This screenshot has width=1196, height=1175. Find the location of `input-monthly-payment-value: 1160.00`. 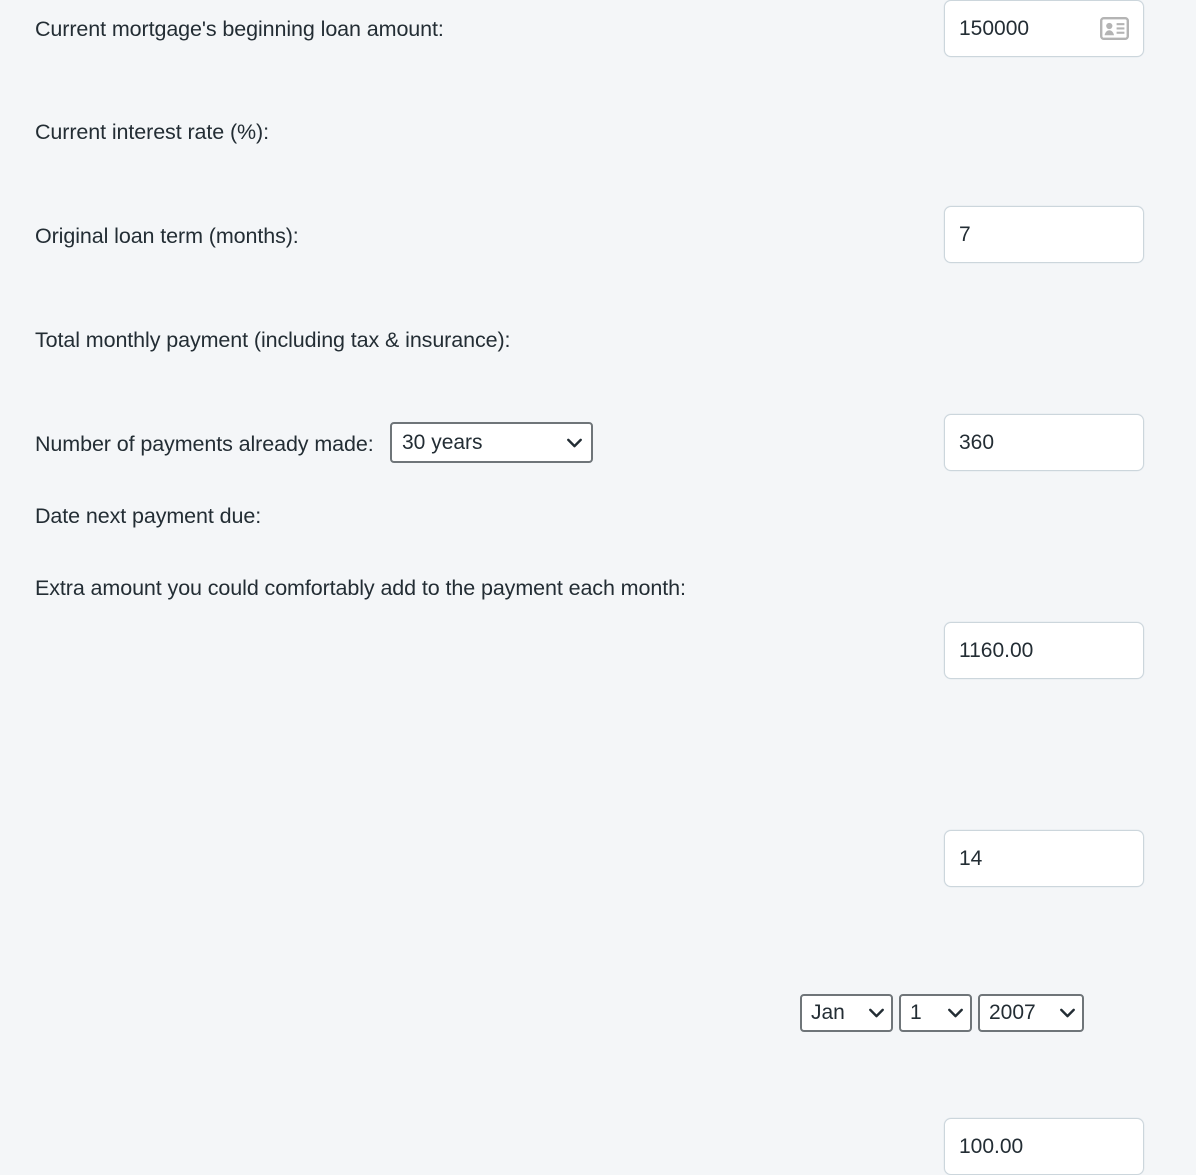

input-monthly-payment-value: 1160.00 is located at coordinates (996, 650).